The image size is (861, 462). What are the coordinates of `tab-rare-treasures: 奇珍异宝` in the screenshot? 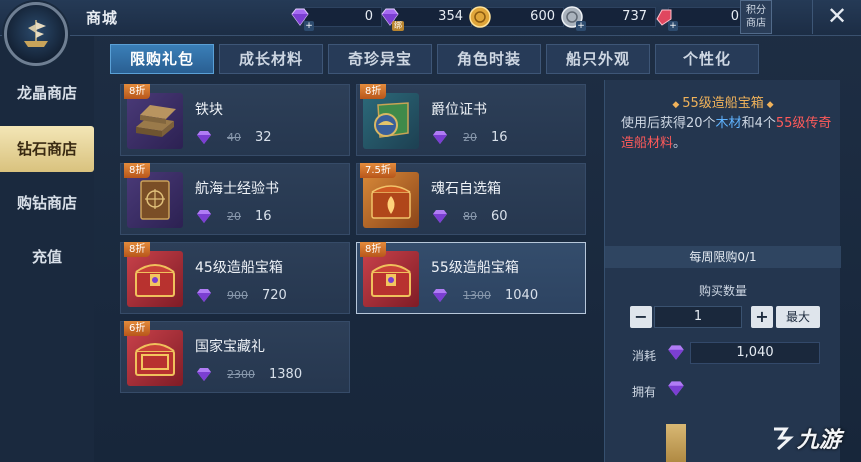 It's located at (380, 59).